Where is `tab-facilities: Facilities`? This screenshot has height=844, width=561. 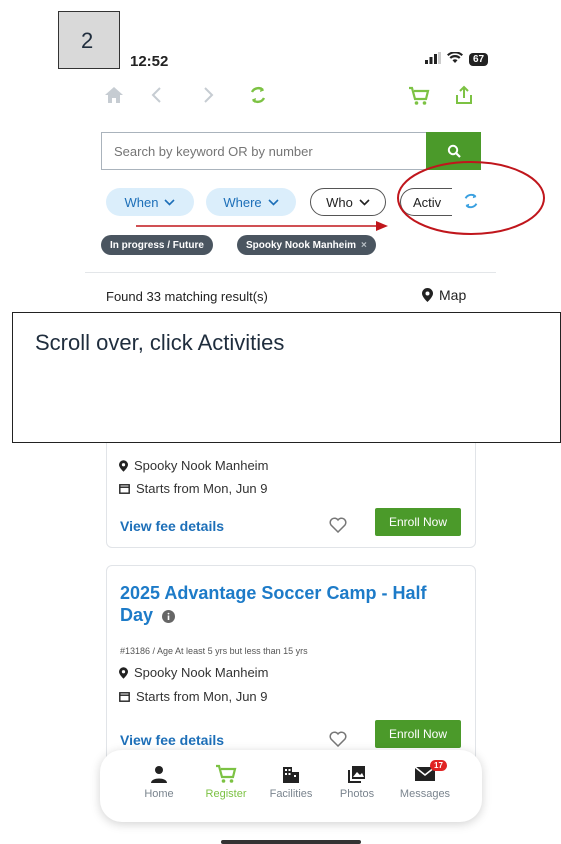 tab-facilities: Facilities is located at coordinates (291, 782).